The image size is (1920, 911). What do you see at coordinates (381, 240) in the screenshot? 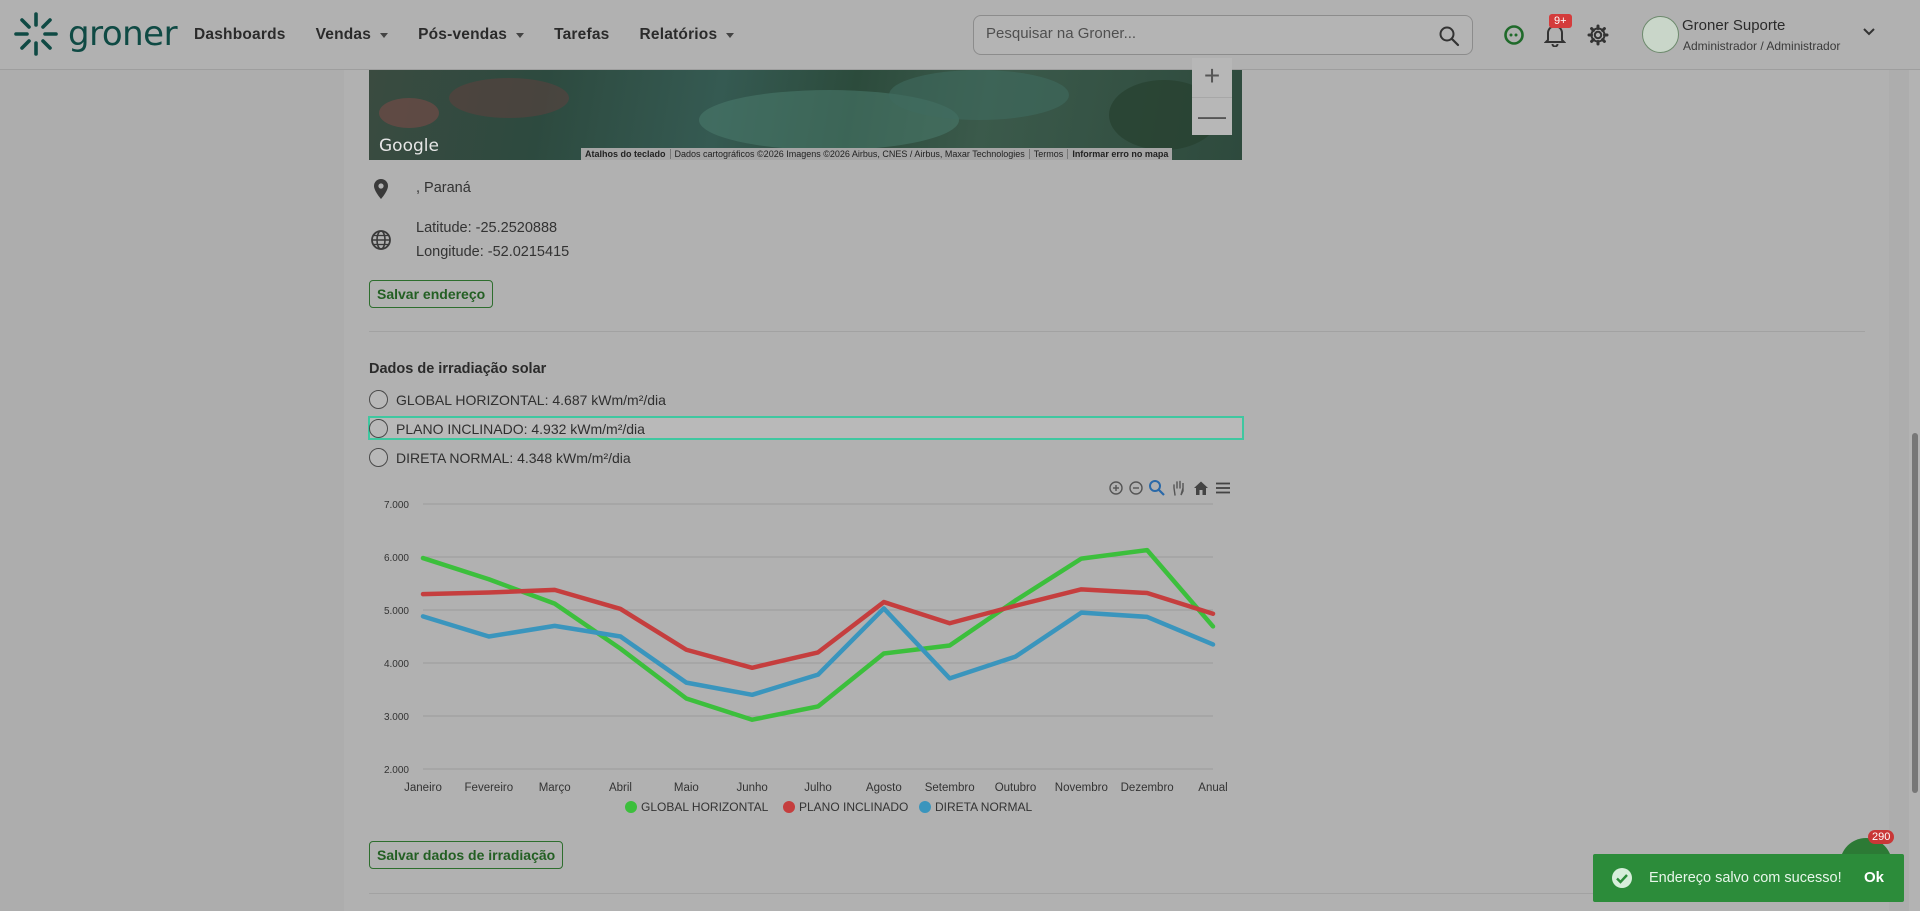
I see `globe-icon` at bounding box center [381, 240].